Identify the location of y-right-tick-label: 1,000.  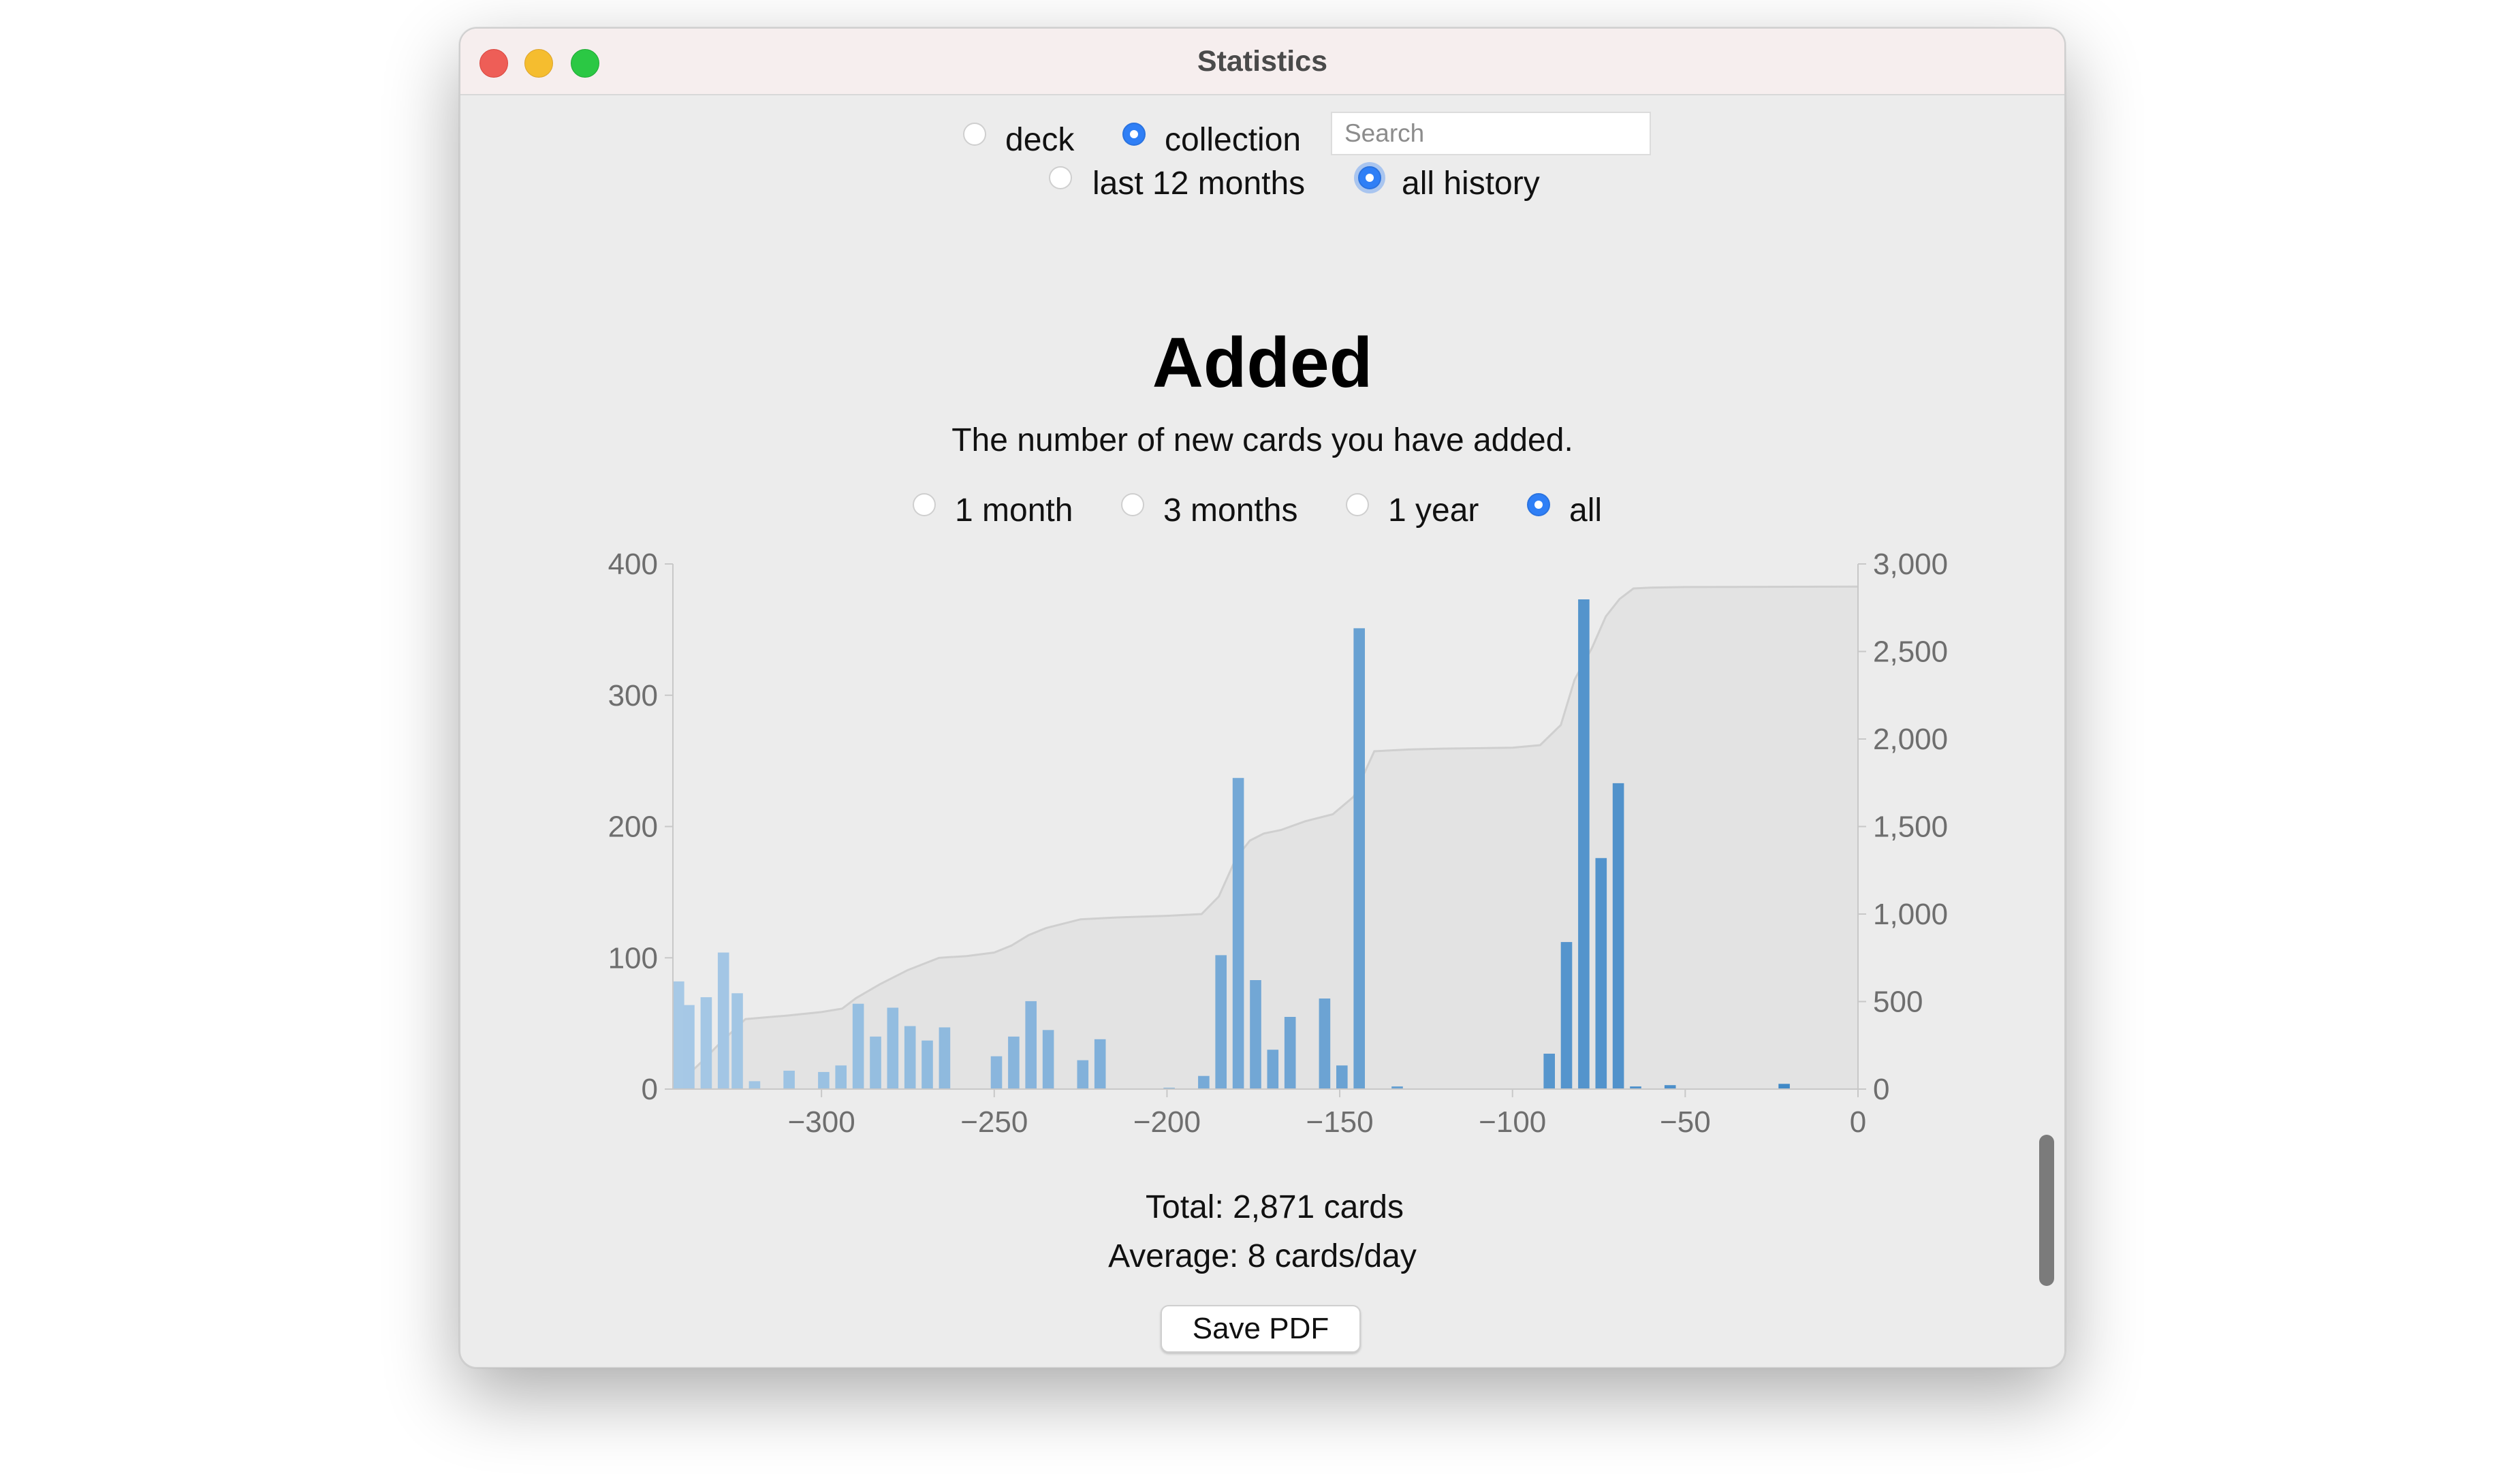
(1910, 915).